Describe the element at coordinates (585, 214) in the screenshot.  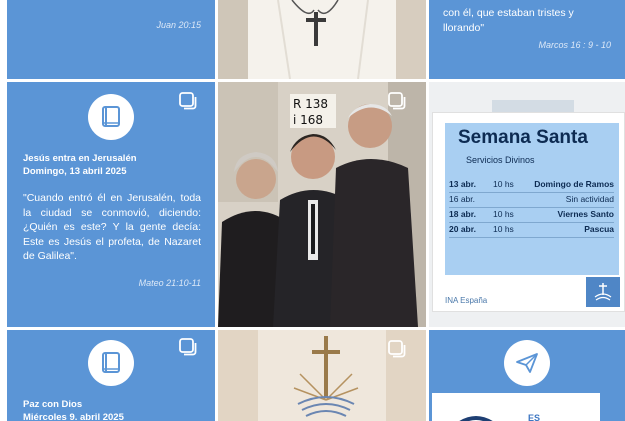
I see `schedule-event: Viernes Santo` at that location.